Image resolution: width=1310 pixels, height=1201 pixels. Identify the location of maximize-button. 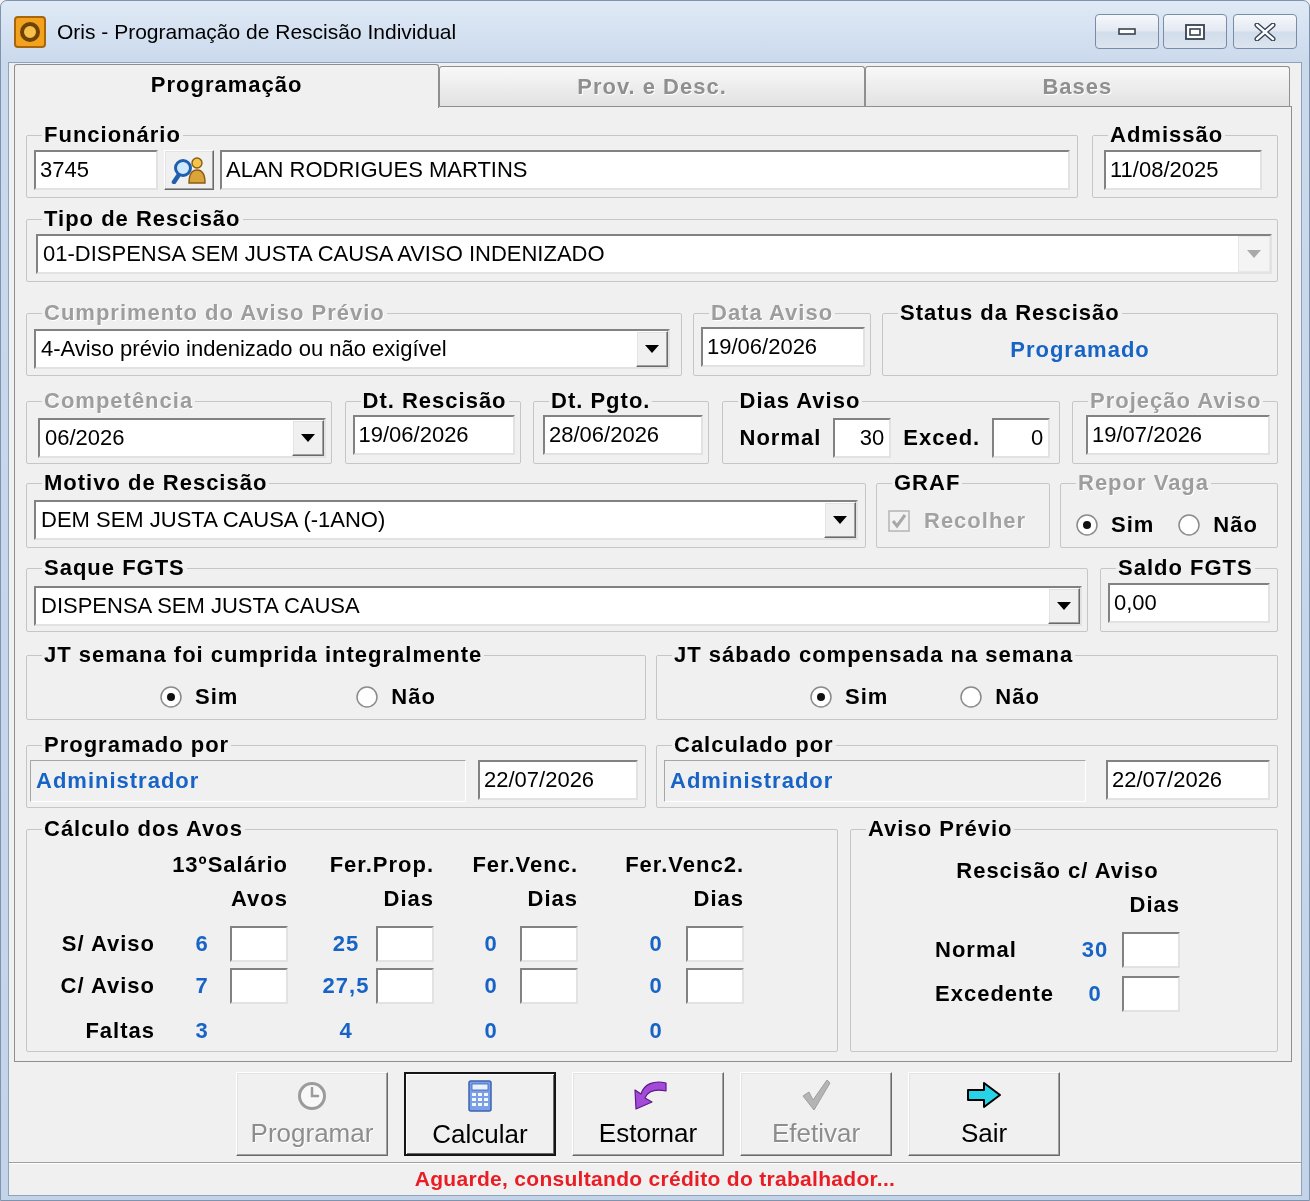
(1195, 31).